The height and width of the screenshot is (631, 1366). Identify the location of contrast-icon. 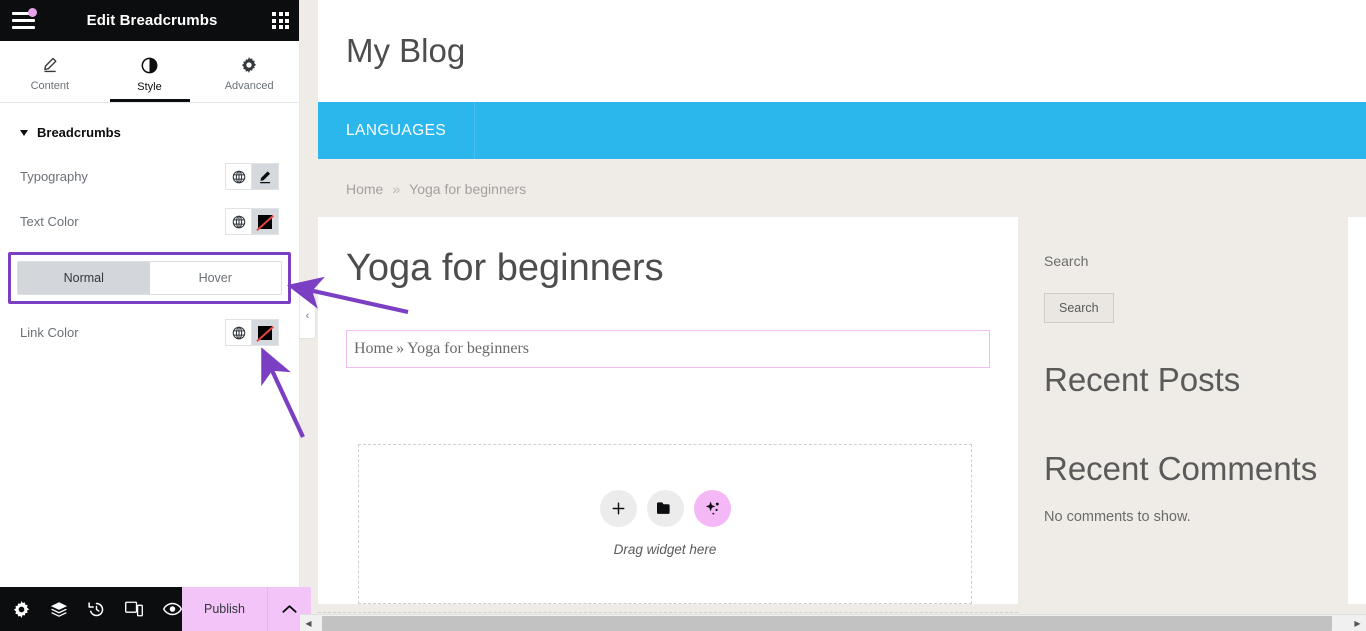
(149, 65).